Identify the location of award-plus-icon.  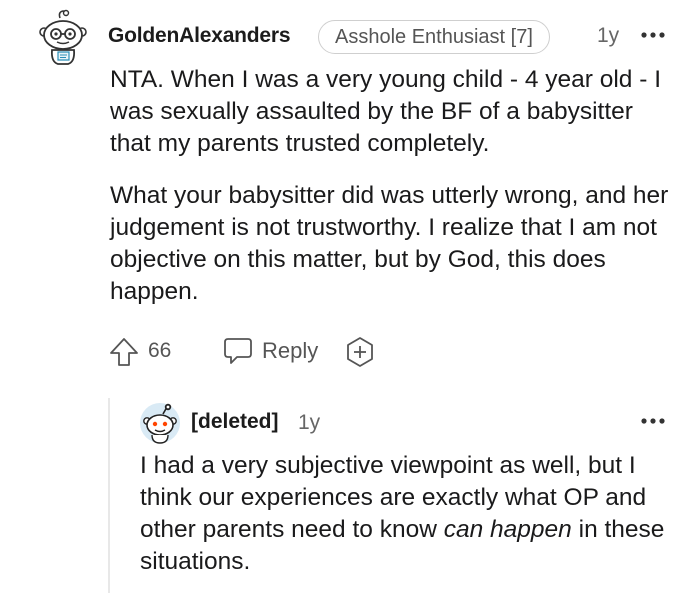
(360, 352).